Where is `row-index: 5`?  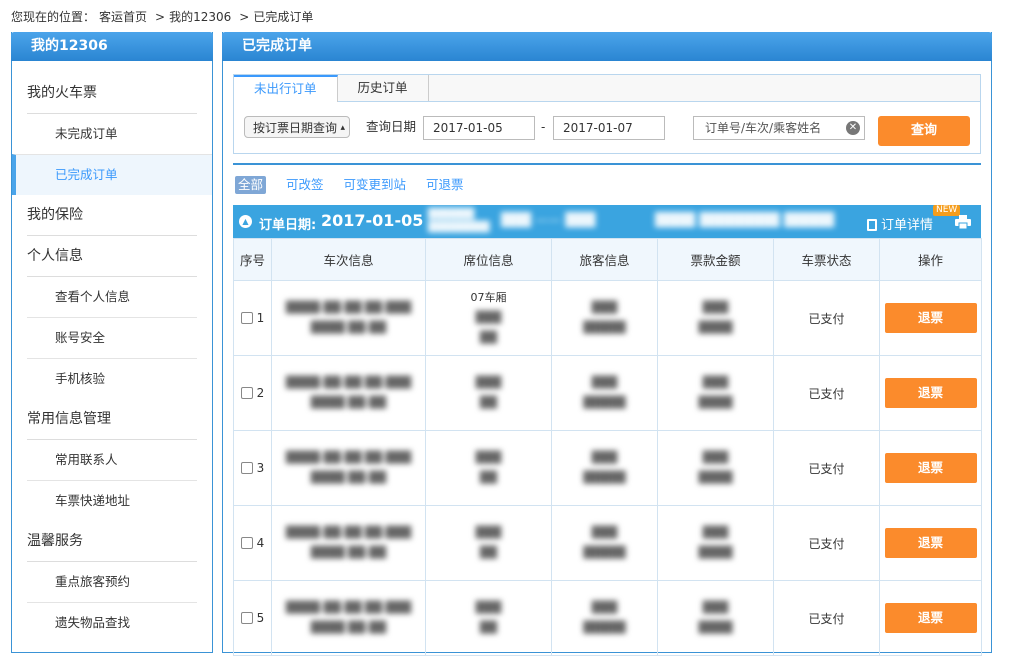 row-index: 5 is located at coordinates (260, 618).